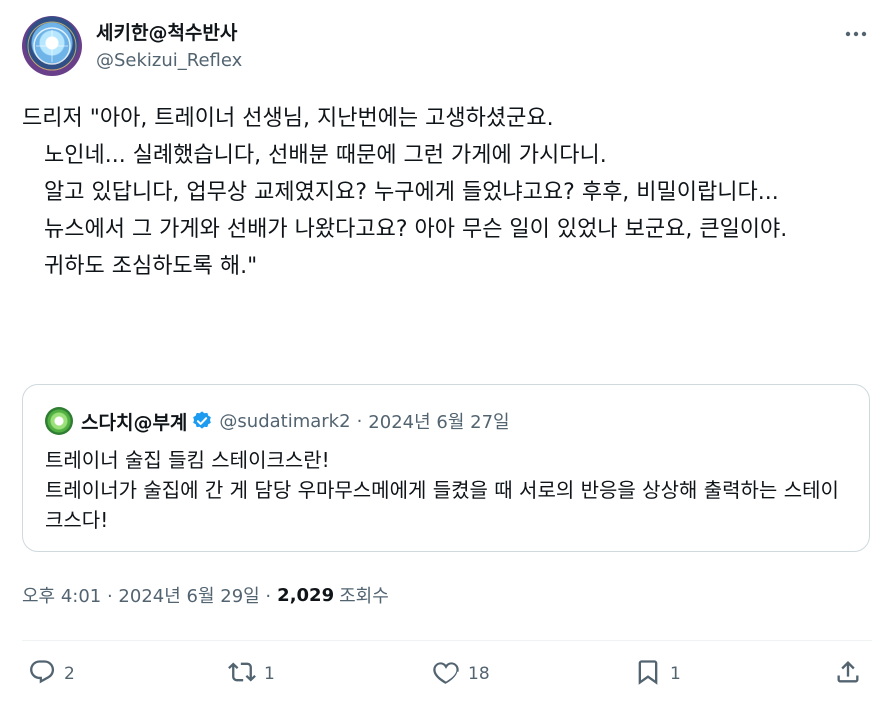  I want to click on bookmark-count: 1, so click(675, 674).